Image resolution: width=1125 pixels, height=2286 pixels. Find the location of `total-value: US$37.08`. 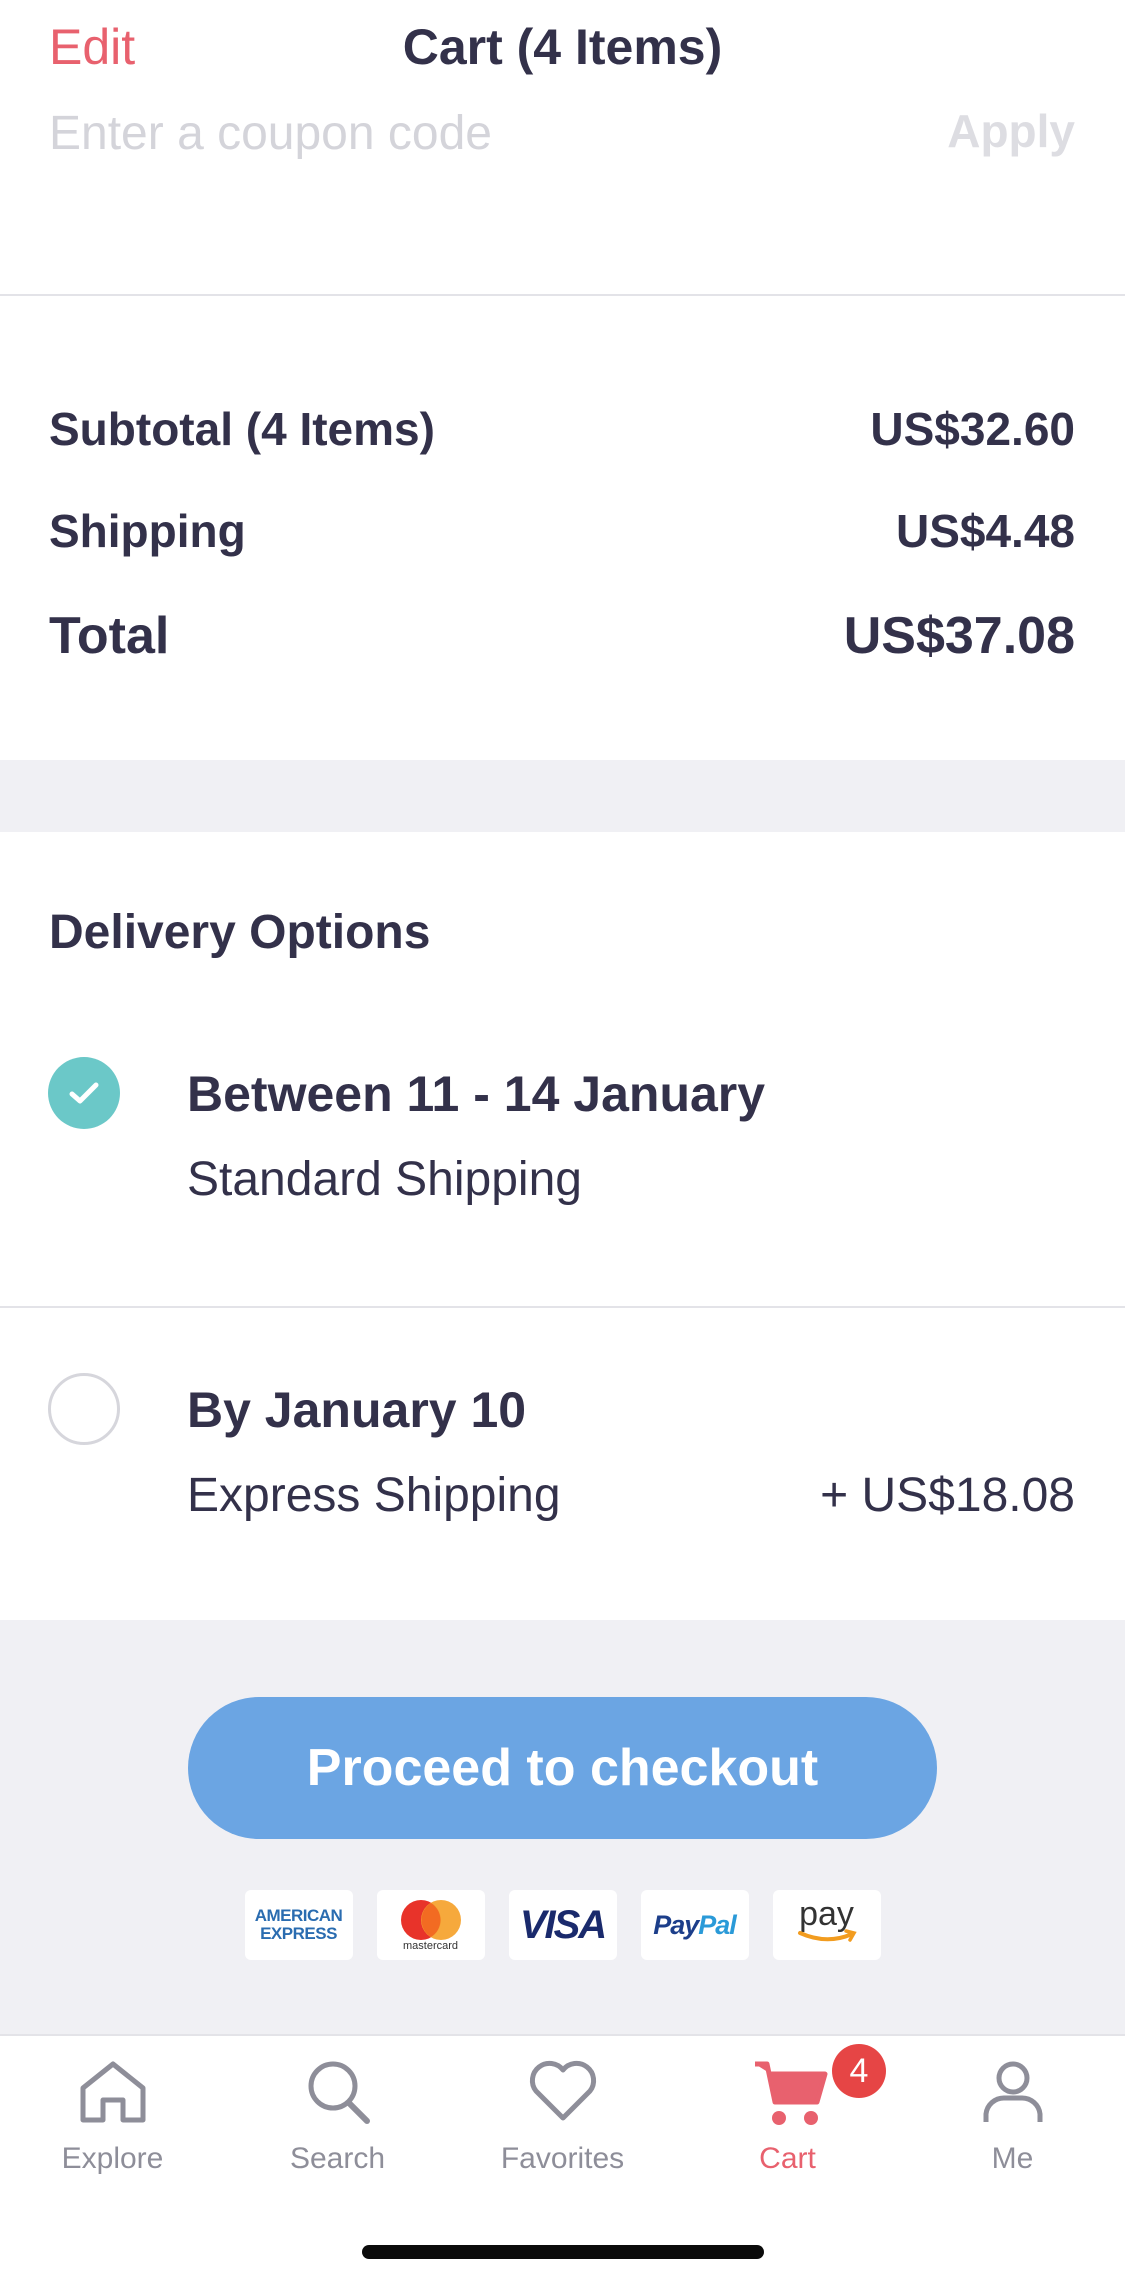

total-value: US$37.08 is located at coordinates (959, 636).